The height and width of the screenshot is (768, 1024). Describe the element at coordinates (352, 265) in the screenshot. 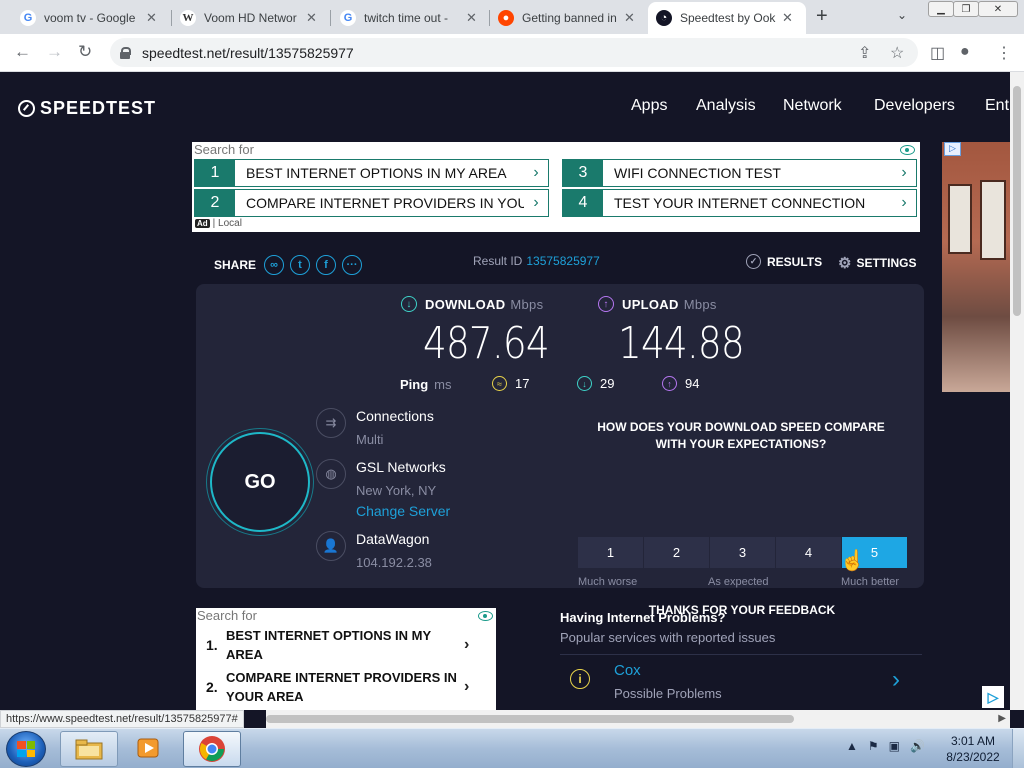

I see `more-icon: ···` at that location.